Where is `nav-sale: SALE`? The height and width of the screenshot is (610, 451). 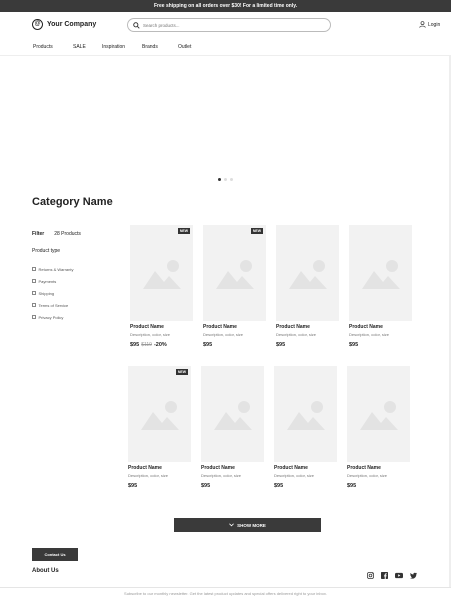
nav-sale: SALE is located at coordinates (87, 47).